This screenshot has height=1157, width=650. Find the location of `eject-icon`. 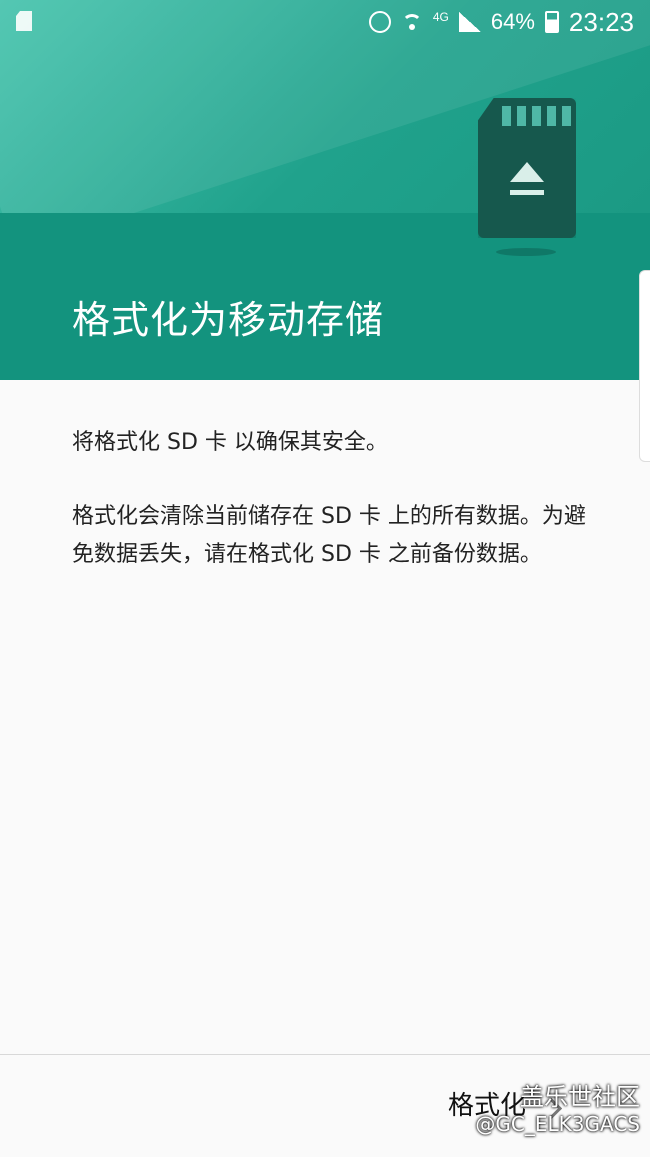

eject-icon is located at coordinates (527, 180).